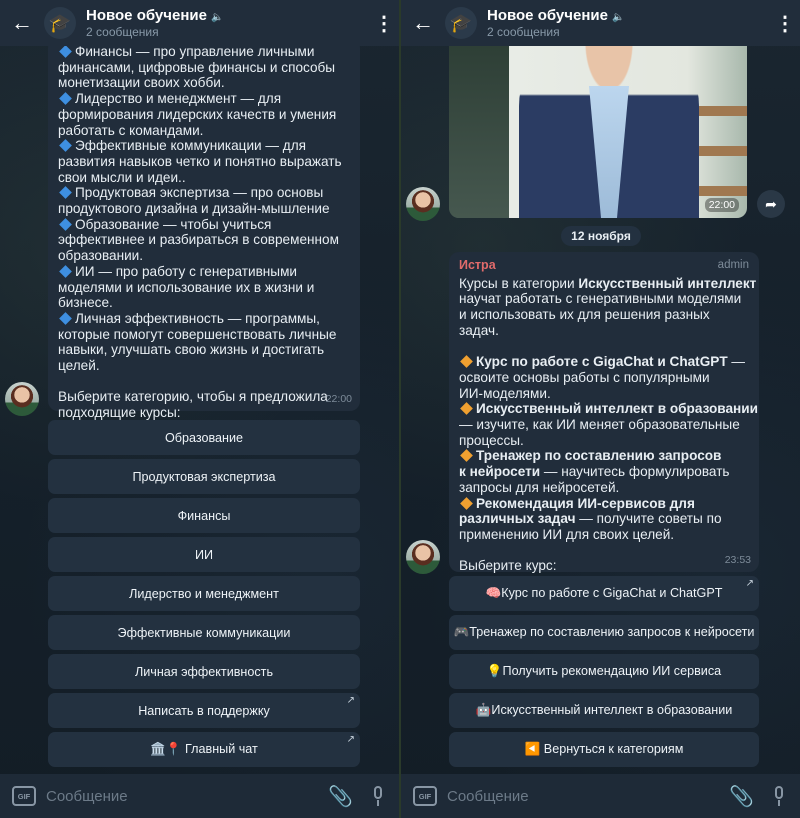  Describe the element at coordinates (736, 362) in the screenshot. I see `message-text: —` at that location.